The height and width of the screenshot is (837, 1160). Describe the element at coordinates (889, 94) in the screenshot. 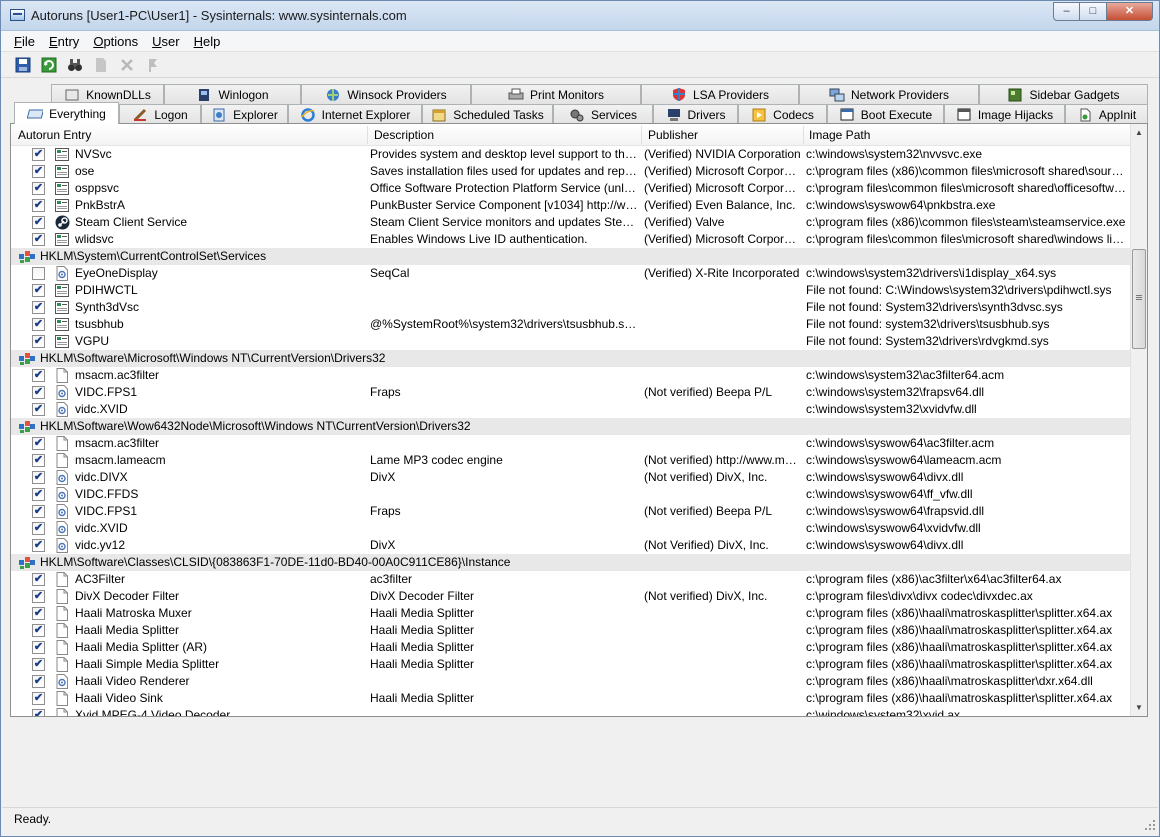

I see `tab-network-providers: Network Providers` at that location.